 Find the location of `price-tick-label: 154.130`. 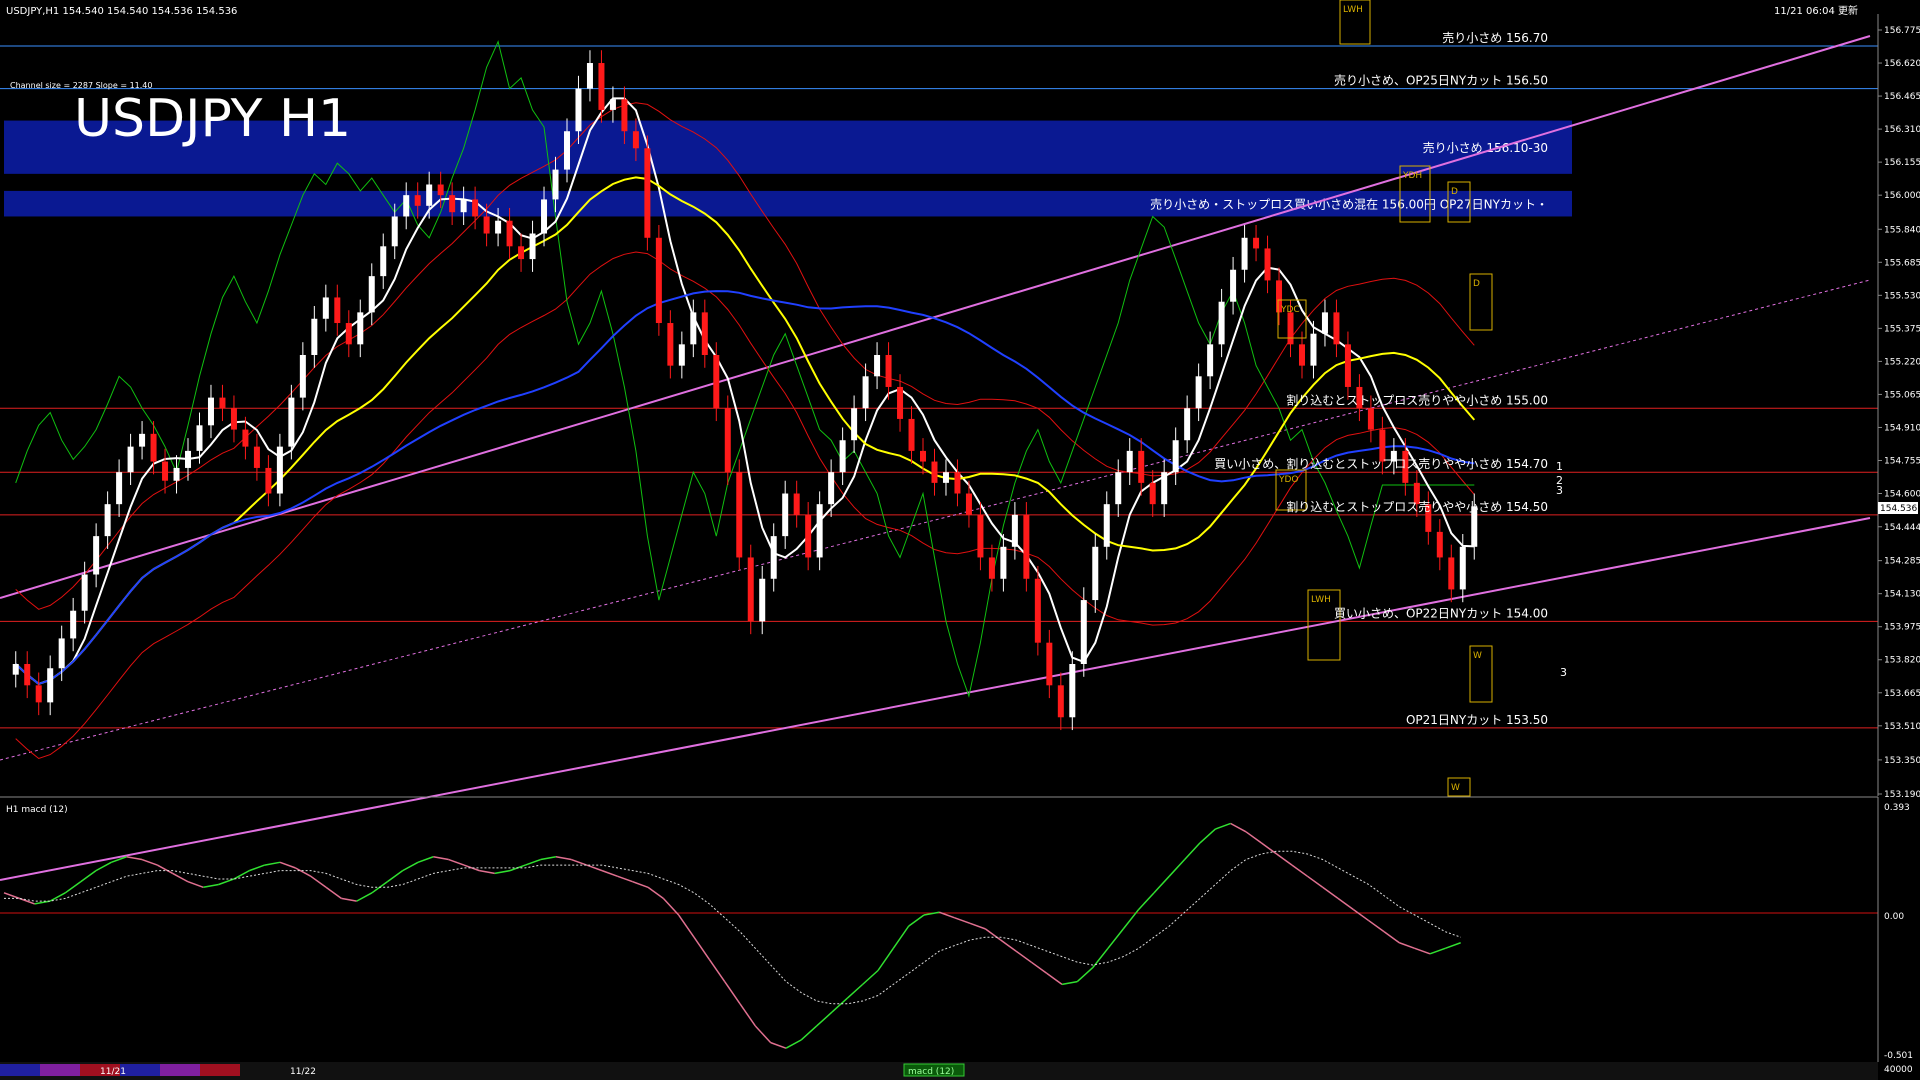

price-tick-label: 154.130 is located at coordinates (1902, 595).